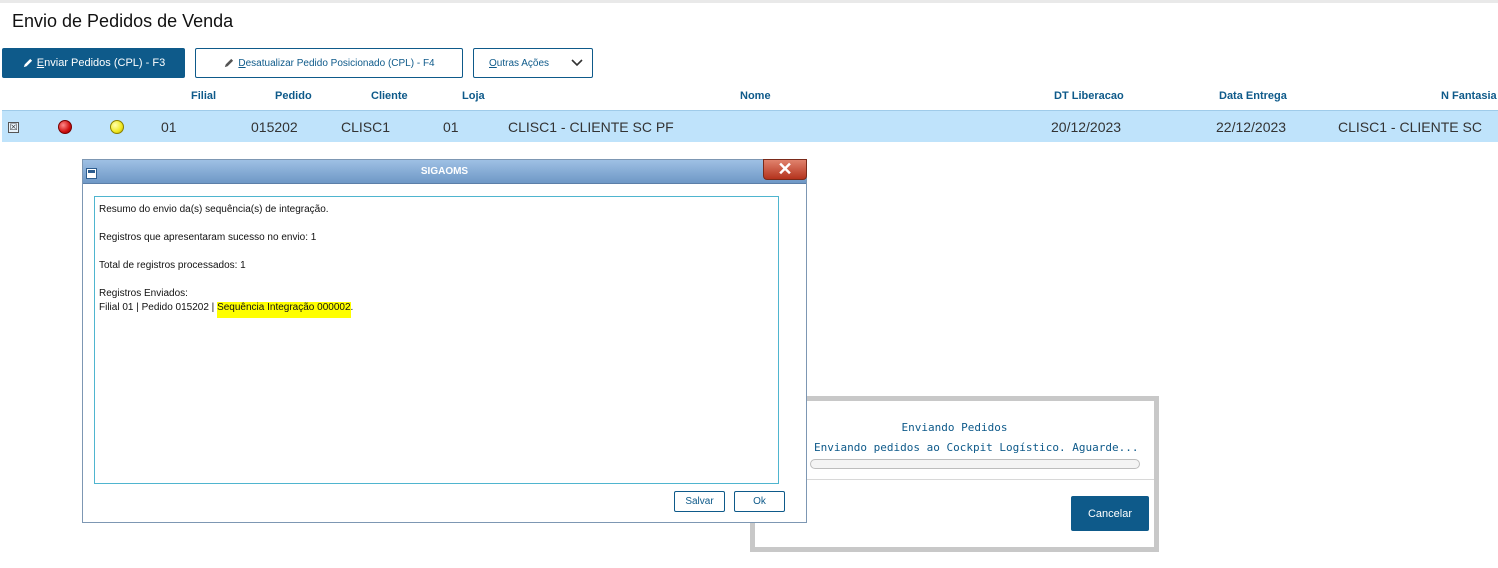 The height and width of the screenshot is (568, 1498). I want to click on cell-cliente: CLISC1, so click(366, 127).